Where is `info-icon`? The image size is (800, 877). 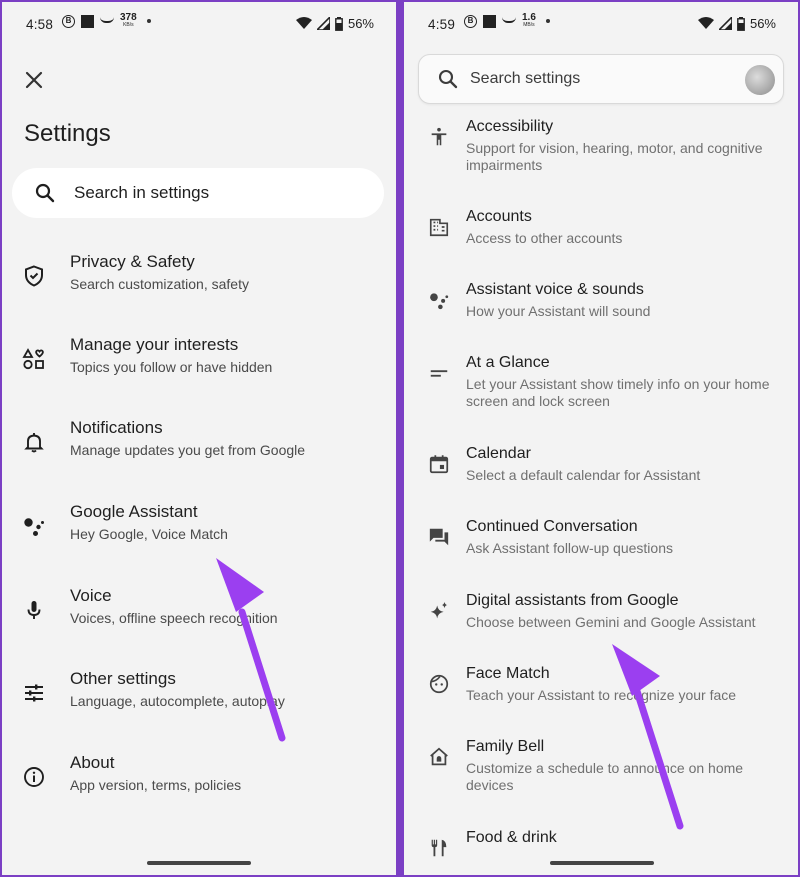
info-icon is located at coordinates (34, 777).